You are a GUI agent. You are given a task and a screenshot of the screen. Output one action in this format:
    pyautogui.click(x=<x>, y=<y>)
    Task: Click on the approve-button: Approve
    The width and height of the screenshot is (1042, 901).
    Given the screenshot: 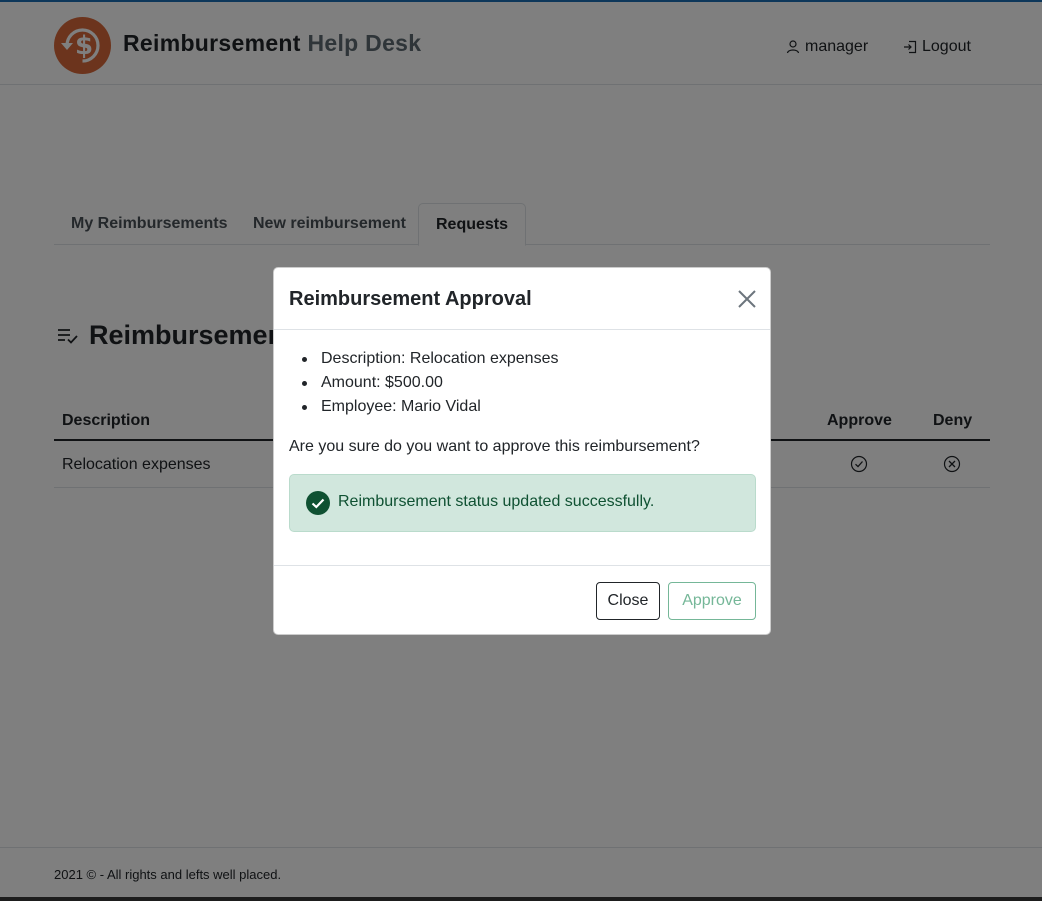 What is the action you would take?
    pyautogui.click(x=712, y=601)
    